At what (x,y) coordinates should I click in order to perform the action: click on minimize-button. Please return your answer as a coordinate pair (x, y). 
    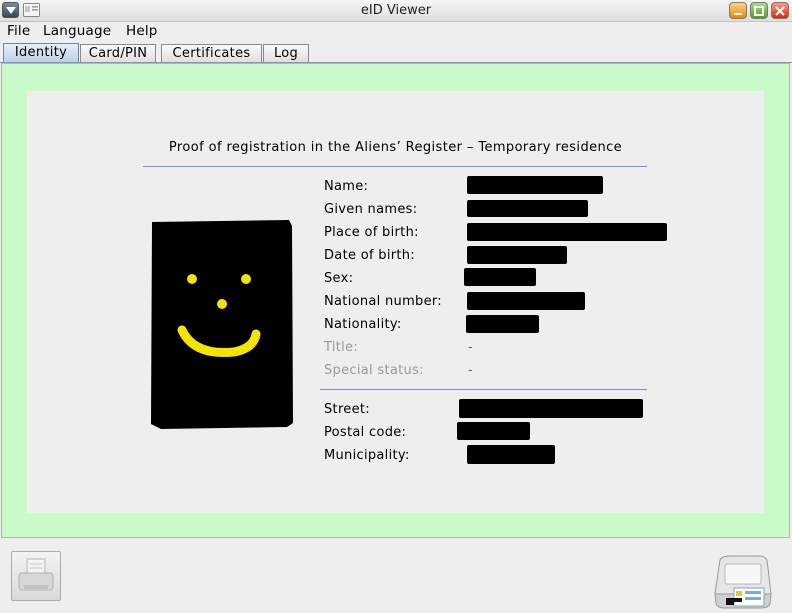
    Looking at the image, I should click on (738, 10).